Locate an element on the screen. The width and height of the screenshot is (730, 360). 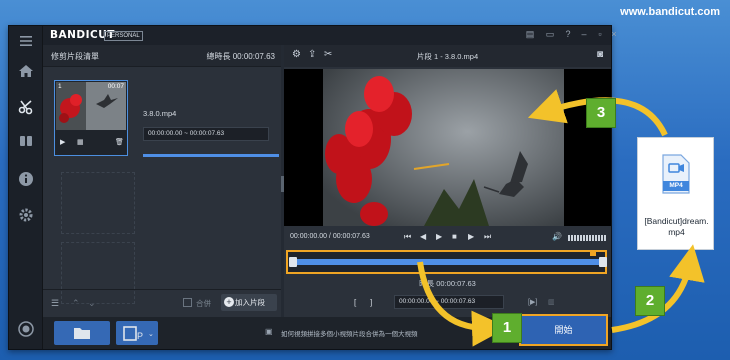
step-2-badge: 2 is located at coordinates (650, 301).